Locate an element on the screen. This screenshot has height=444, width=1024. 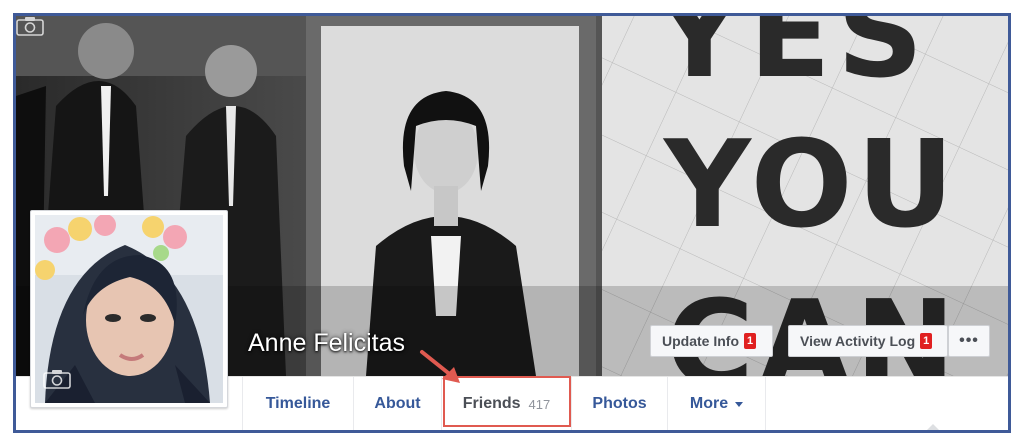
tab-photos-label: Photos is located at coordinates (619, 403).